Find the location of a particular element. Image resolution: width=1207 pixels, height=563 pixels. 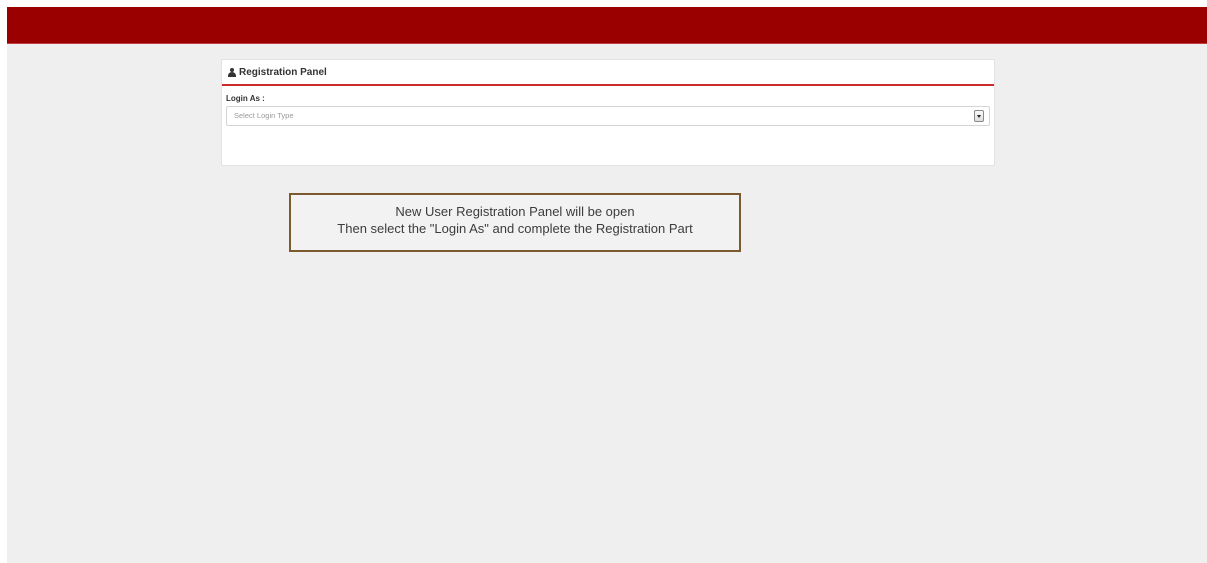

login-type-placeholder: Select Login Type is located at coordinates (264, 115).